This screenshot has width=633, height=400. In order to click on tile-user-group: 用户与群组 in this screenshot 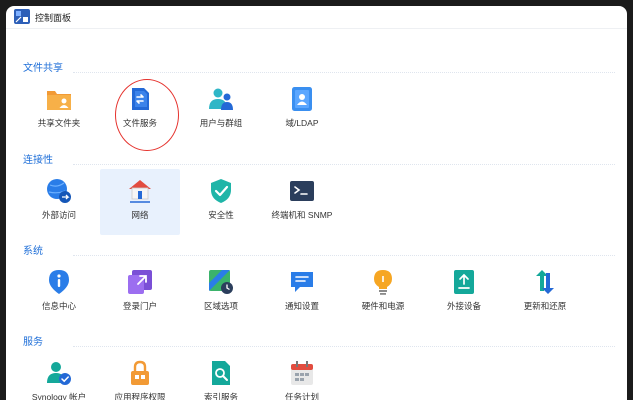, I will do `click(221, 110)`.